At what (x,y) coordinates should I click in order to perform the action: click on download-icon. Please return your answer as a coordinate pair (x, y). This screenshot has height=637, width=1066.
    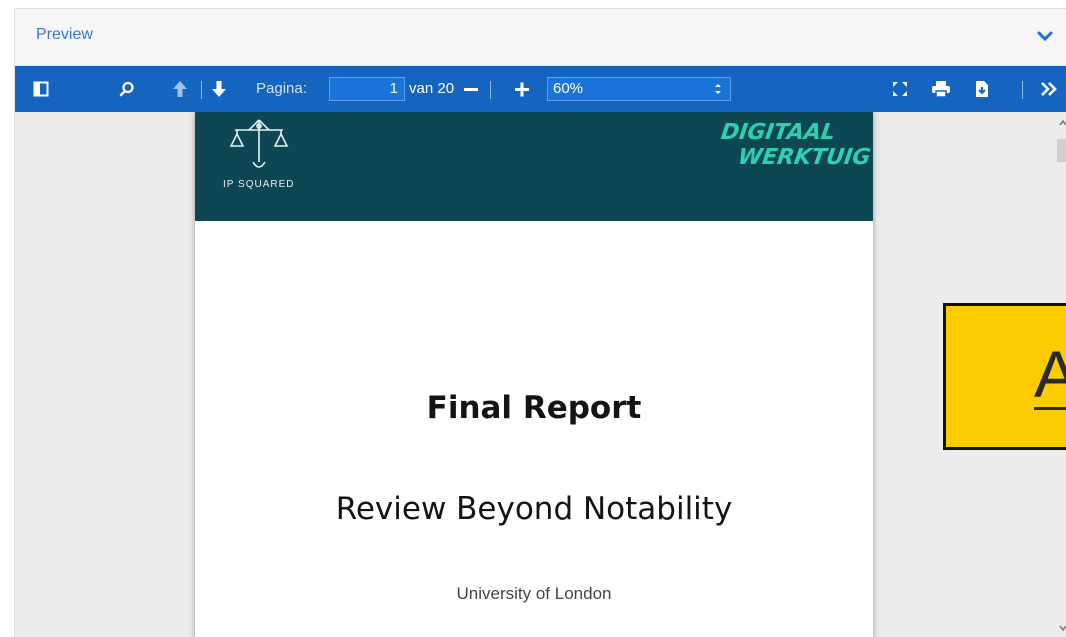
    Looking at the image, I should click on (982, 89).